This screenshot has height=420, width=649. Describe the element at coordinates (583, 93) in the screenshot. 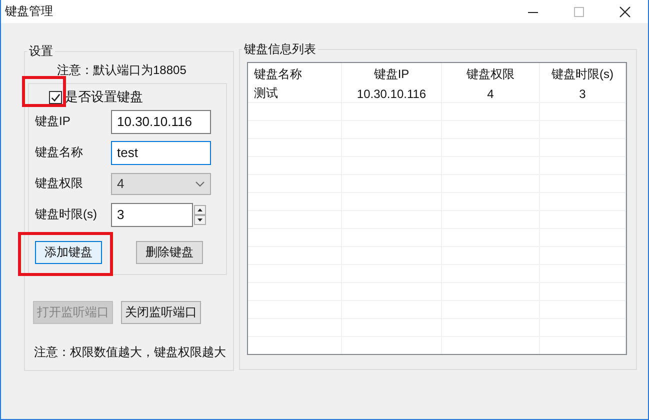

I see `table-cell: 3` at that location.